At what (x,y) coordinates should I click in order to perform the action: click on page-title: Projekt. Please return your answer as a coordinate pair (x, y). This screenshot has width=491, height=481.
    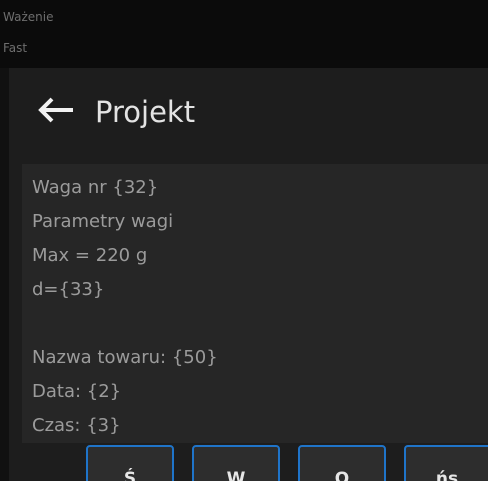
    Looking at the image, I should click on (145, 112).